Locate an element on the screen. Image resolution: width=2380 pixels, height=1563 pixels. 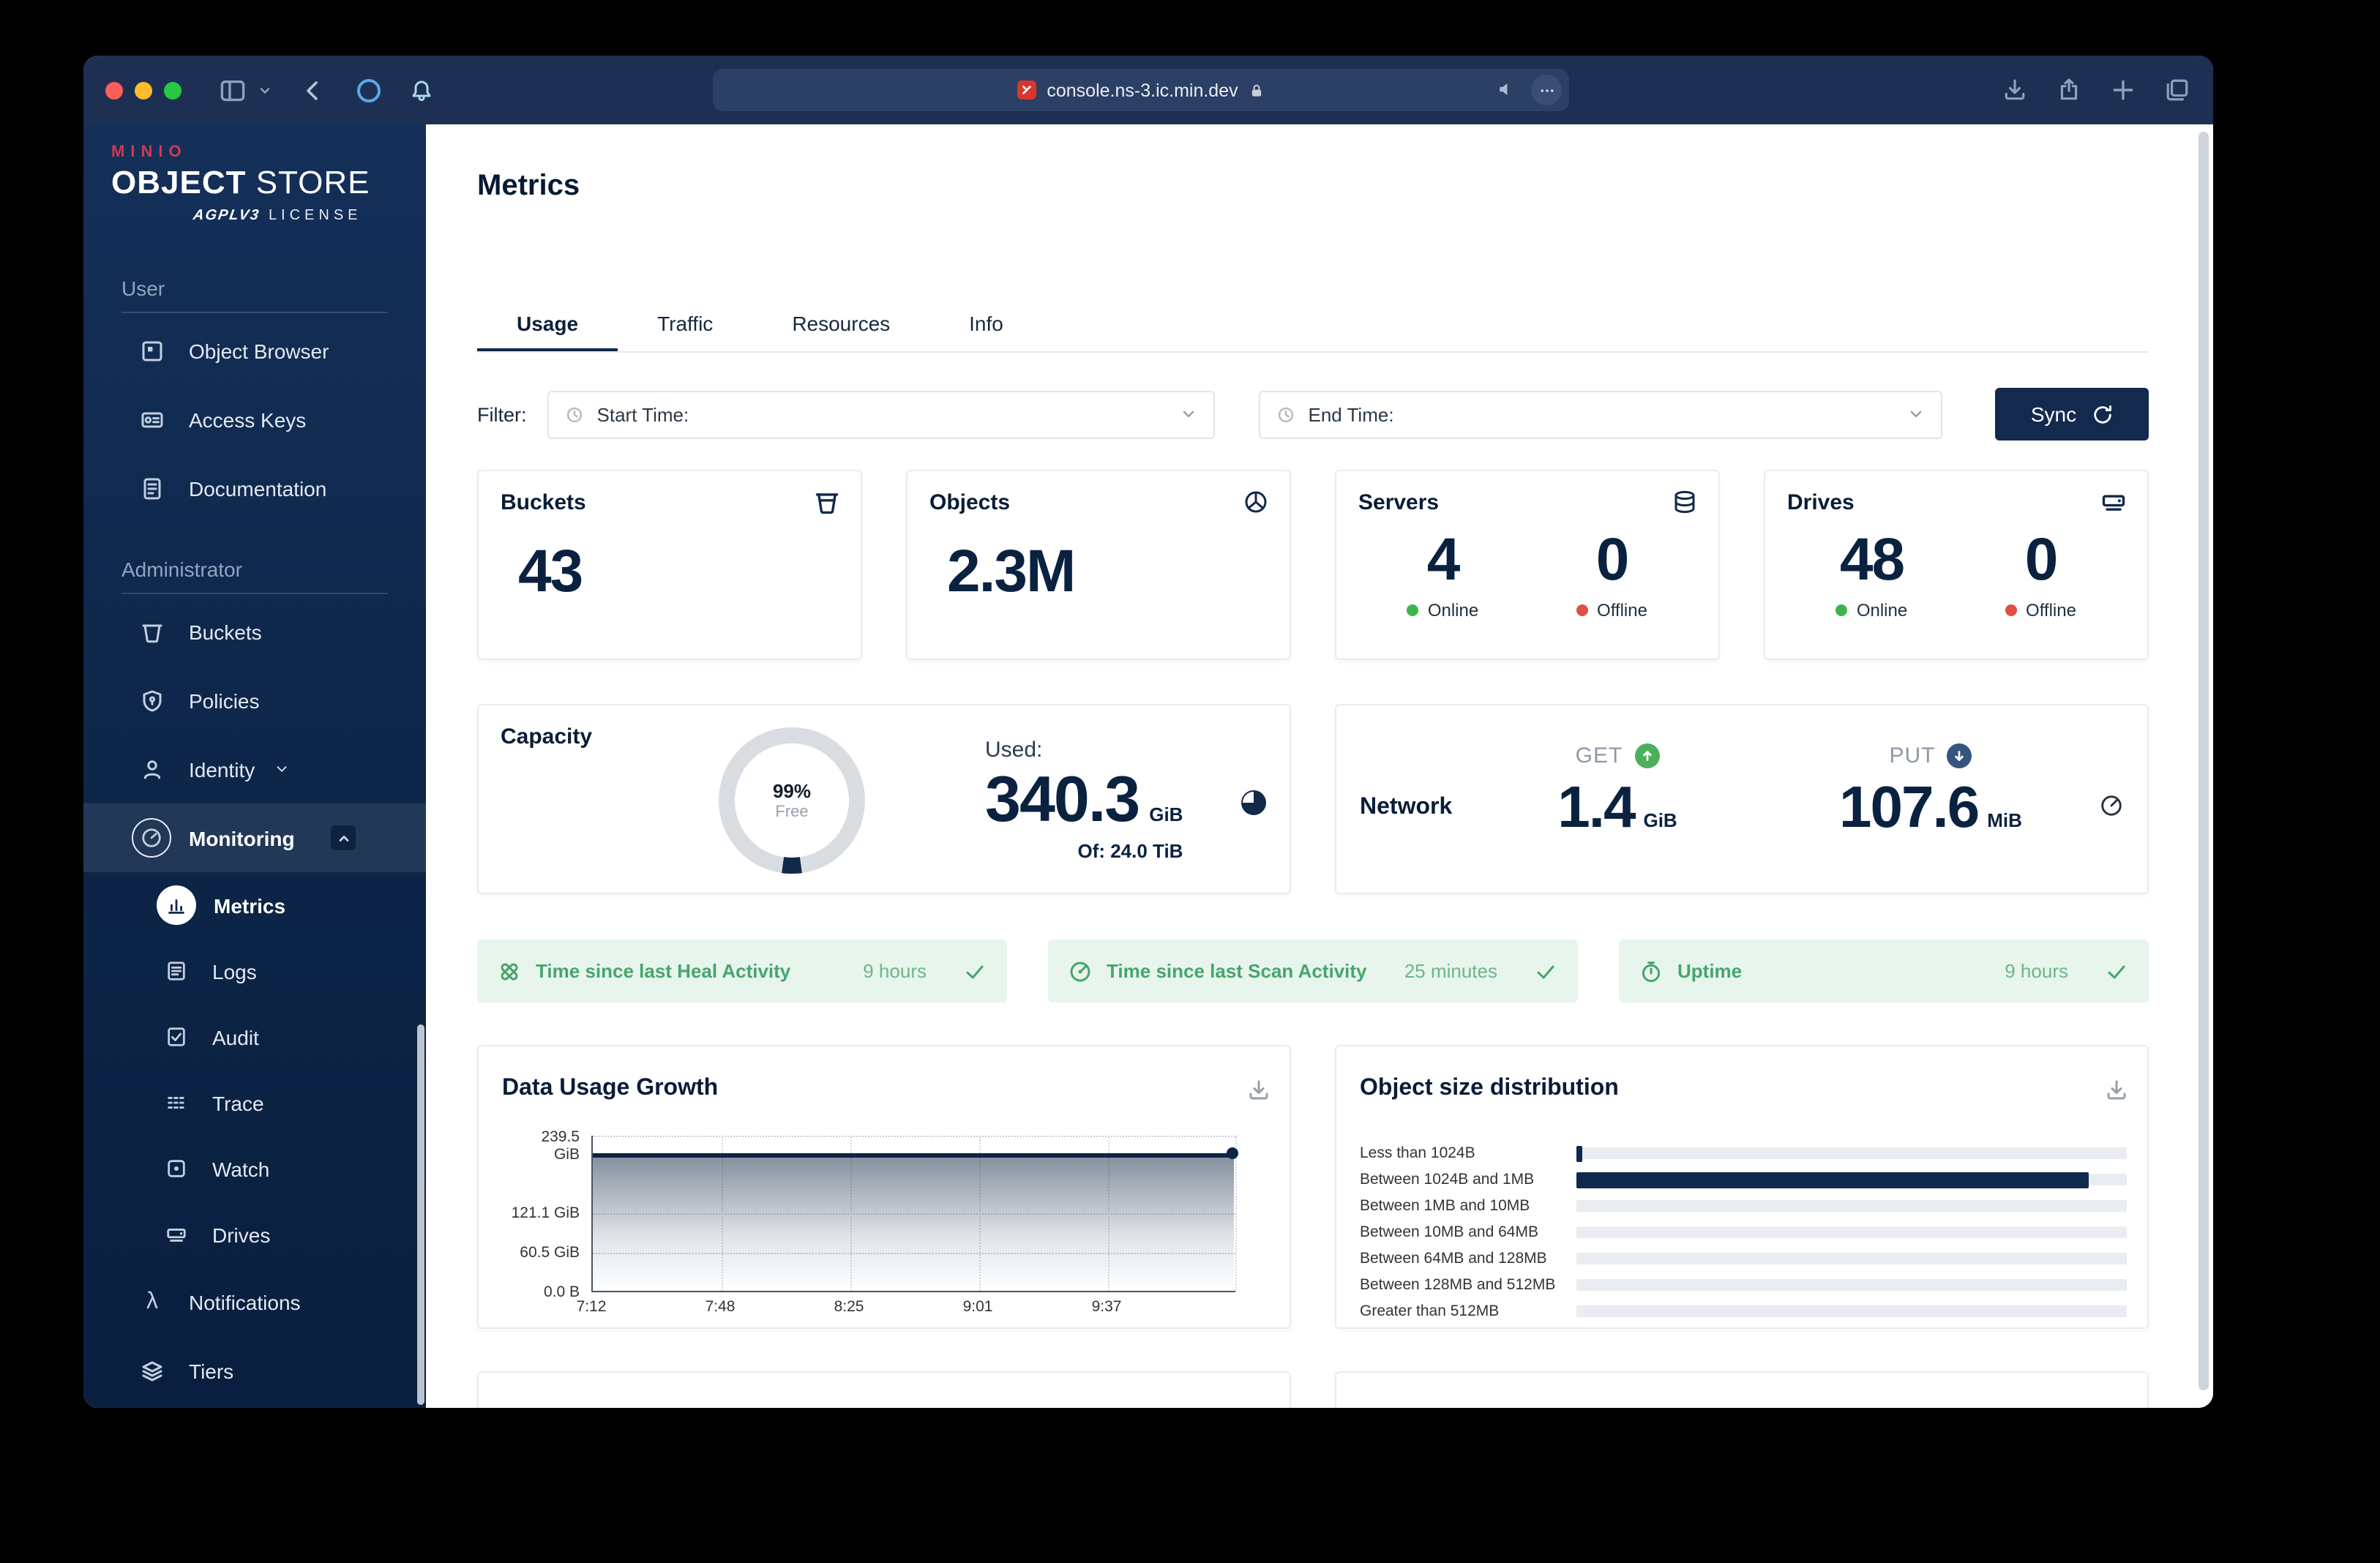
get-label: GET is located at coordinates (1599, 756).